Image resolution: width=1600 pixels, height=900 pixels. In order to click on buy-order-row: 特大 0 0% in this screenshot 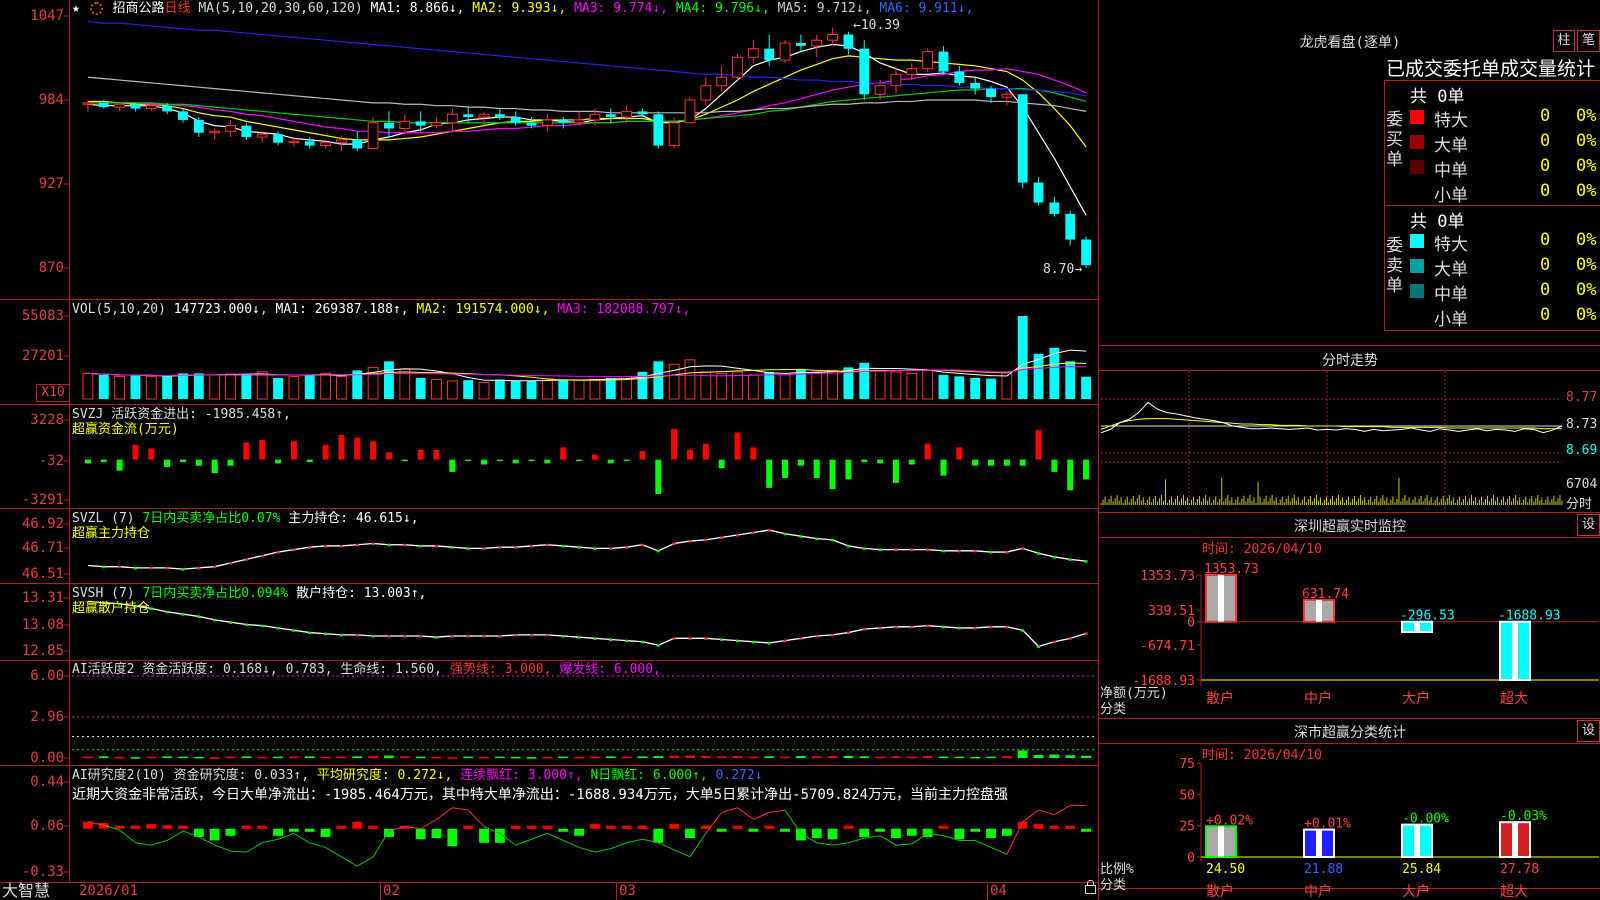, I will do `click(1505, 118)`.